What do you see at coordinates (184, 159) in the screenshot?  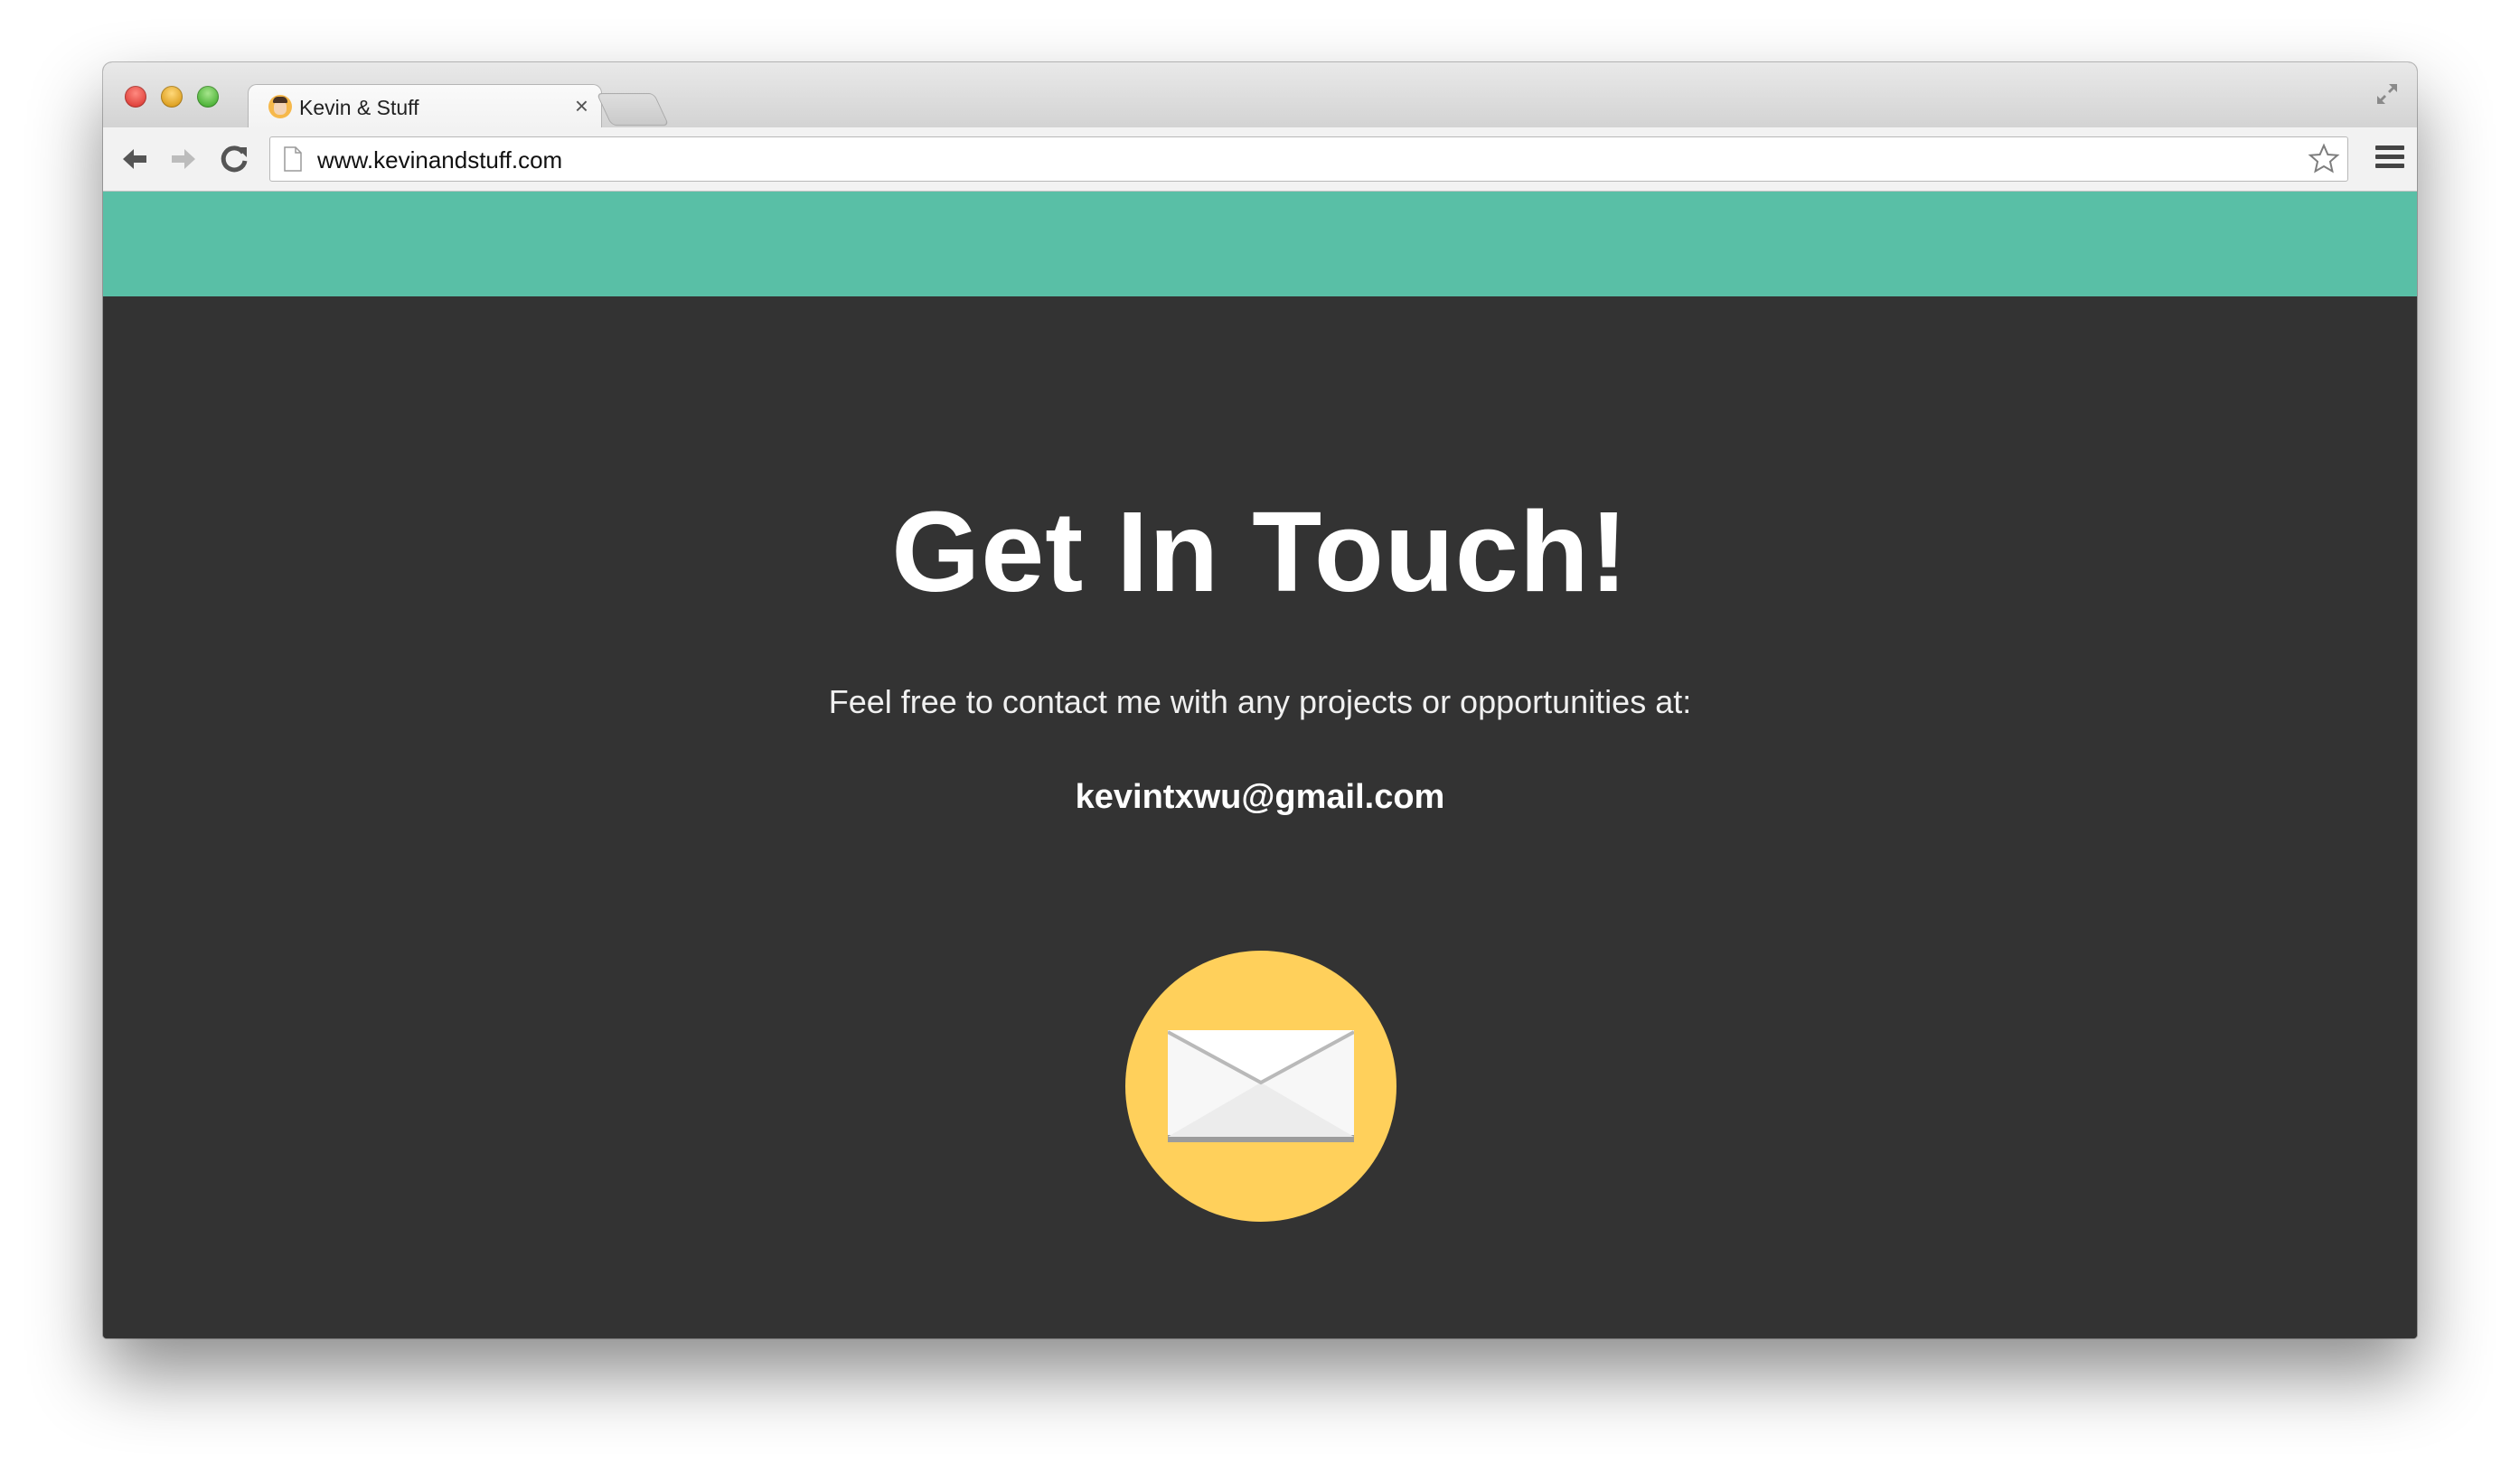 I see `forward-arrow-icon` at bounding box center [184, 159].